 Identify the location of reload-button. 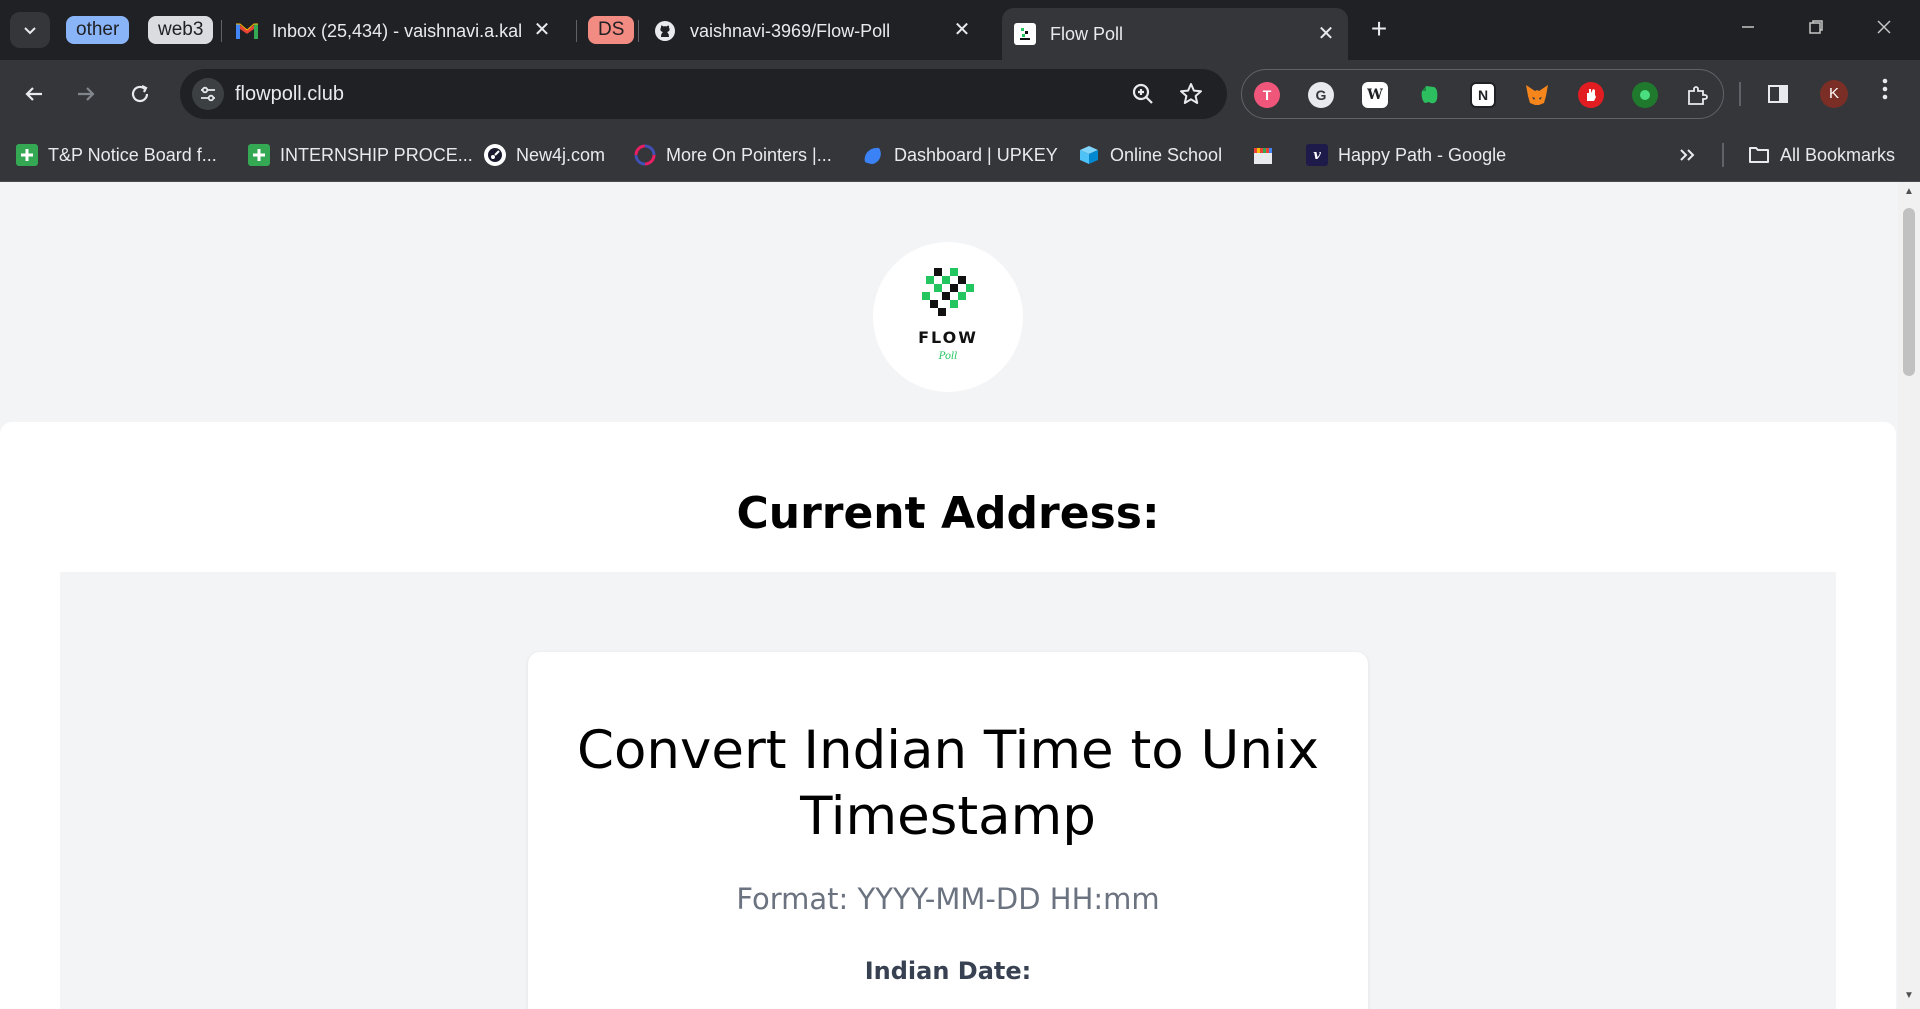
(140, 94).